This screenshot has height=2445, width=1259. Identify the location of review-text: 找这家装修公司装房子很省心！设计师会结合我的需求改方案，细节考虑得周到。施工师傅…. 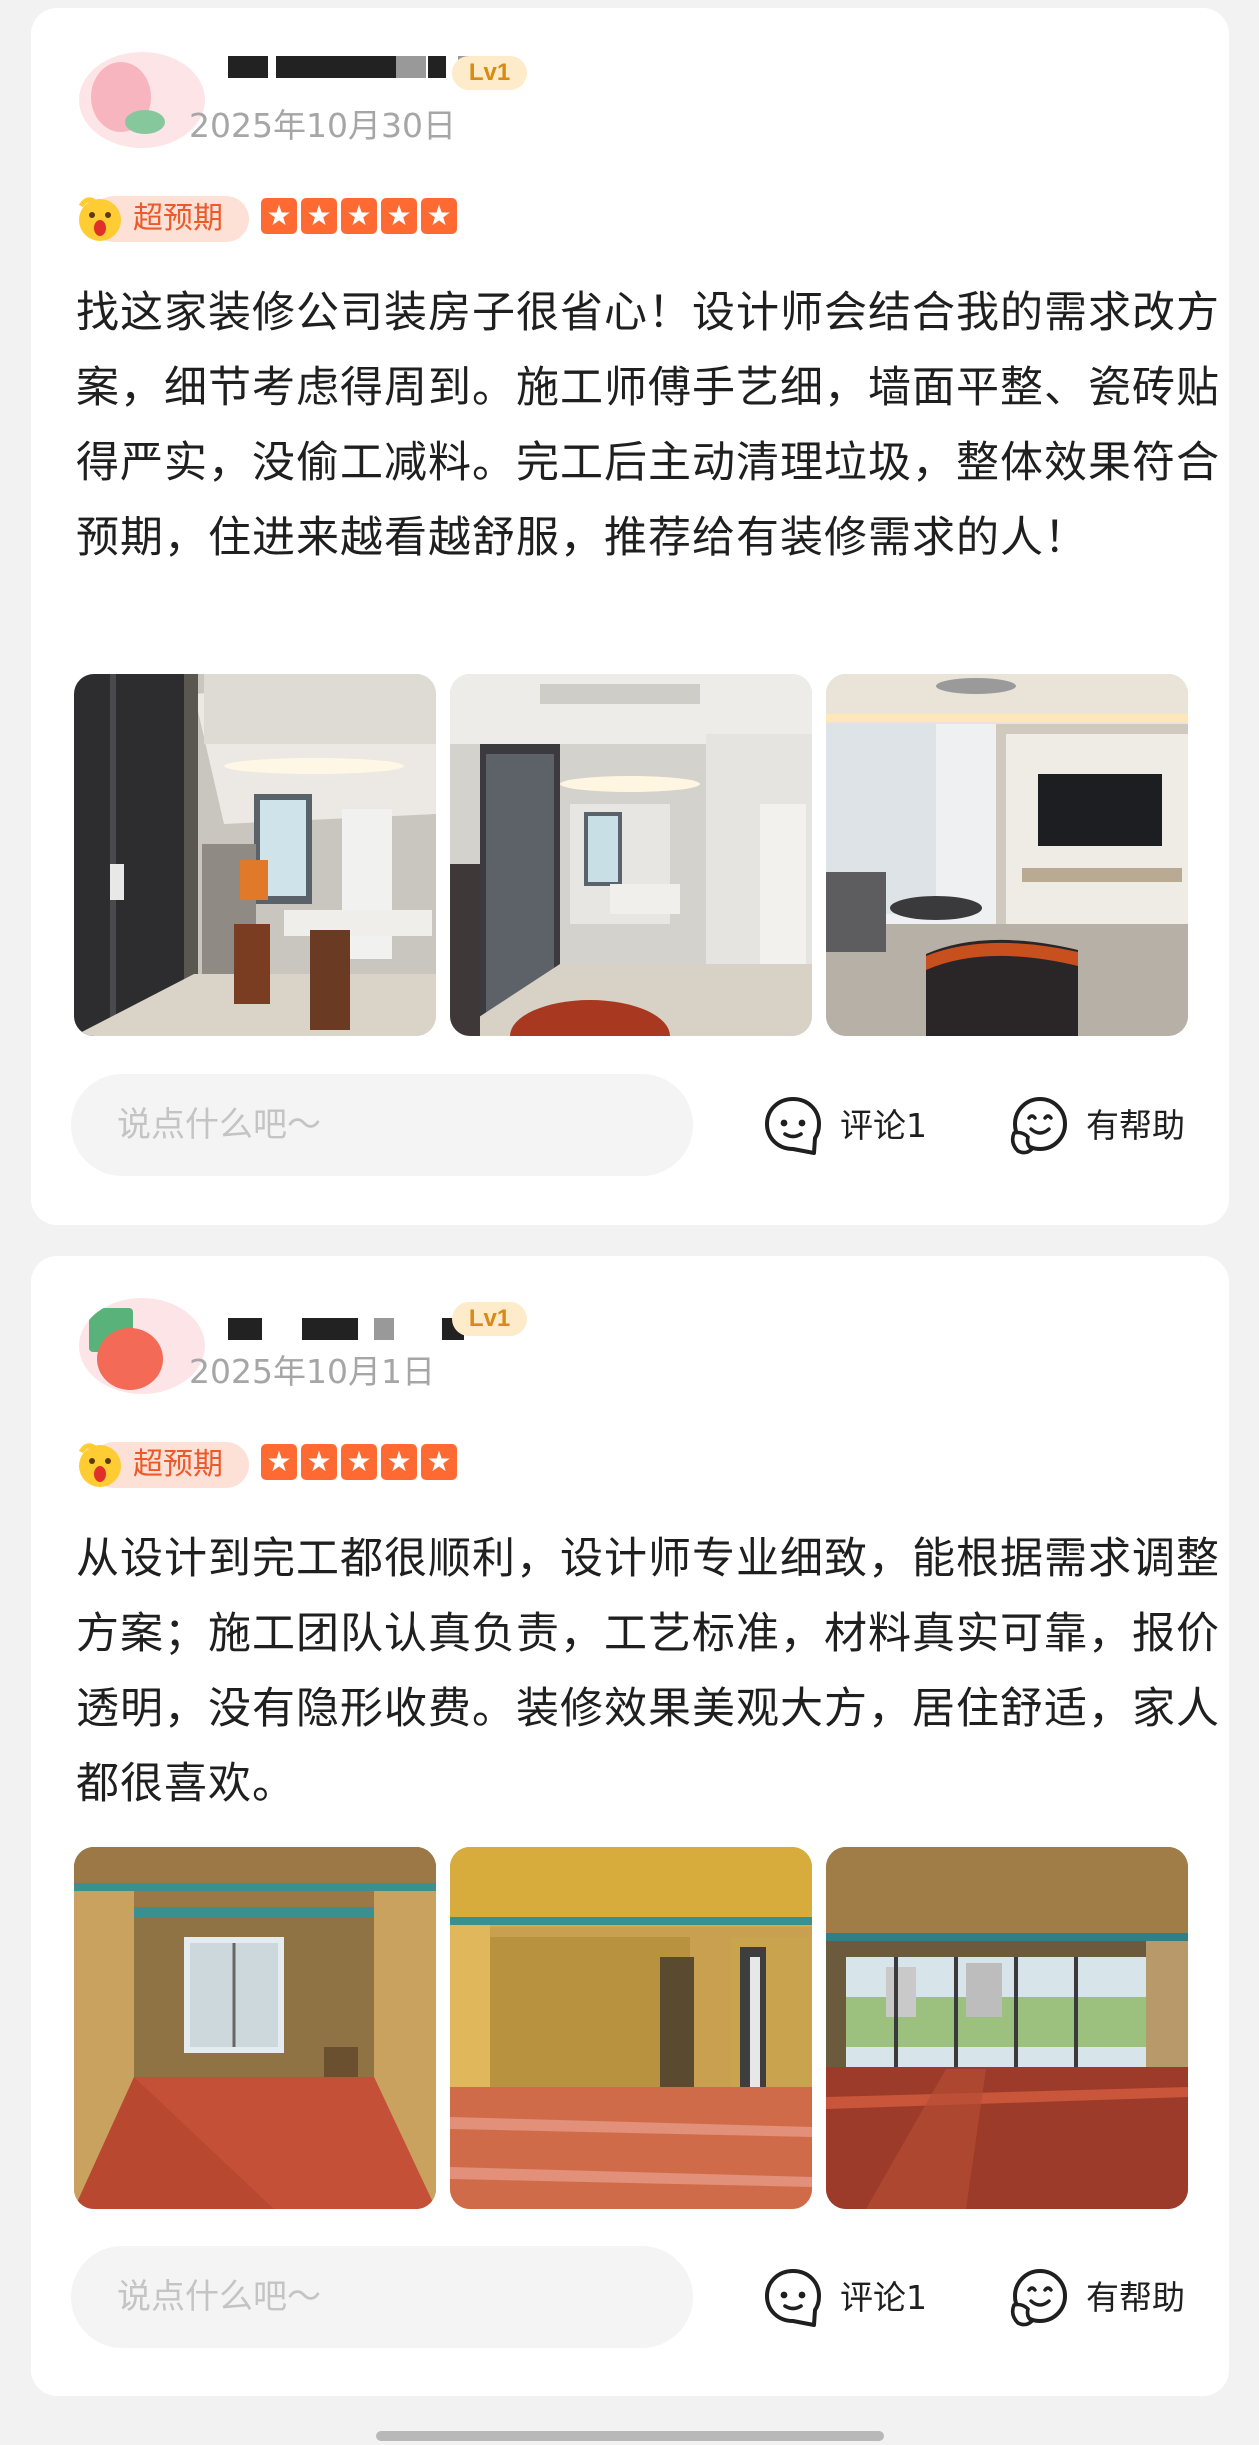
(648, 425).